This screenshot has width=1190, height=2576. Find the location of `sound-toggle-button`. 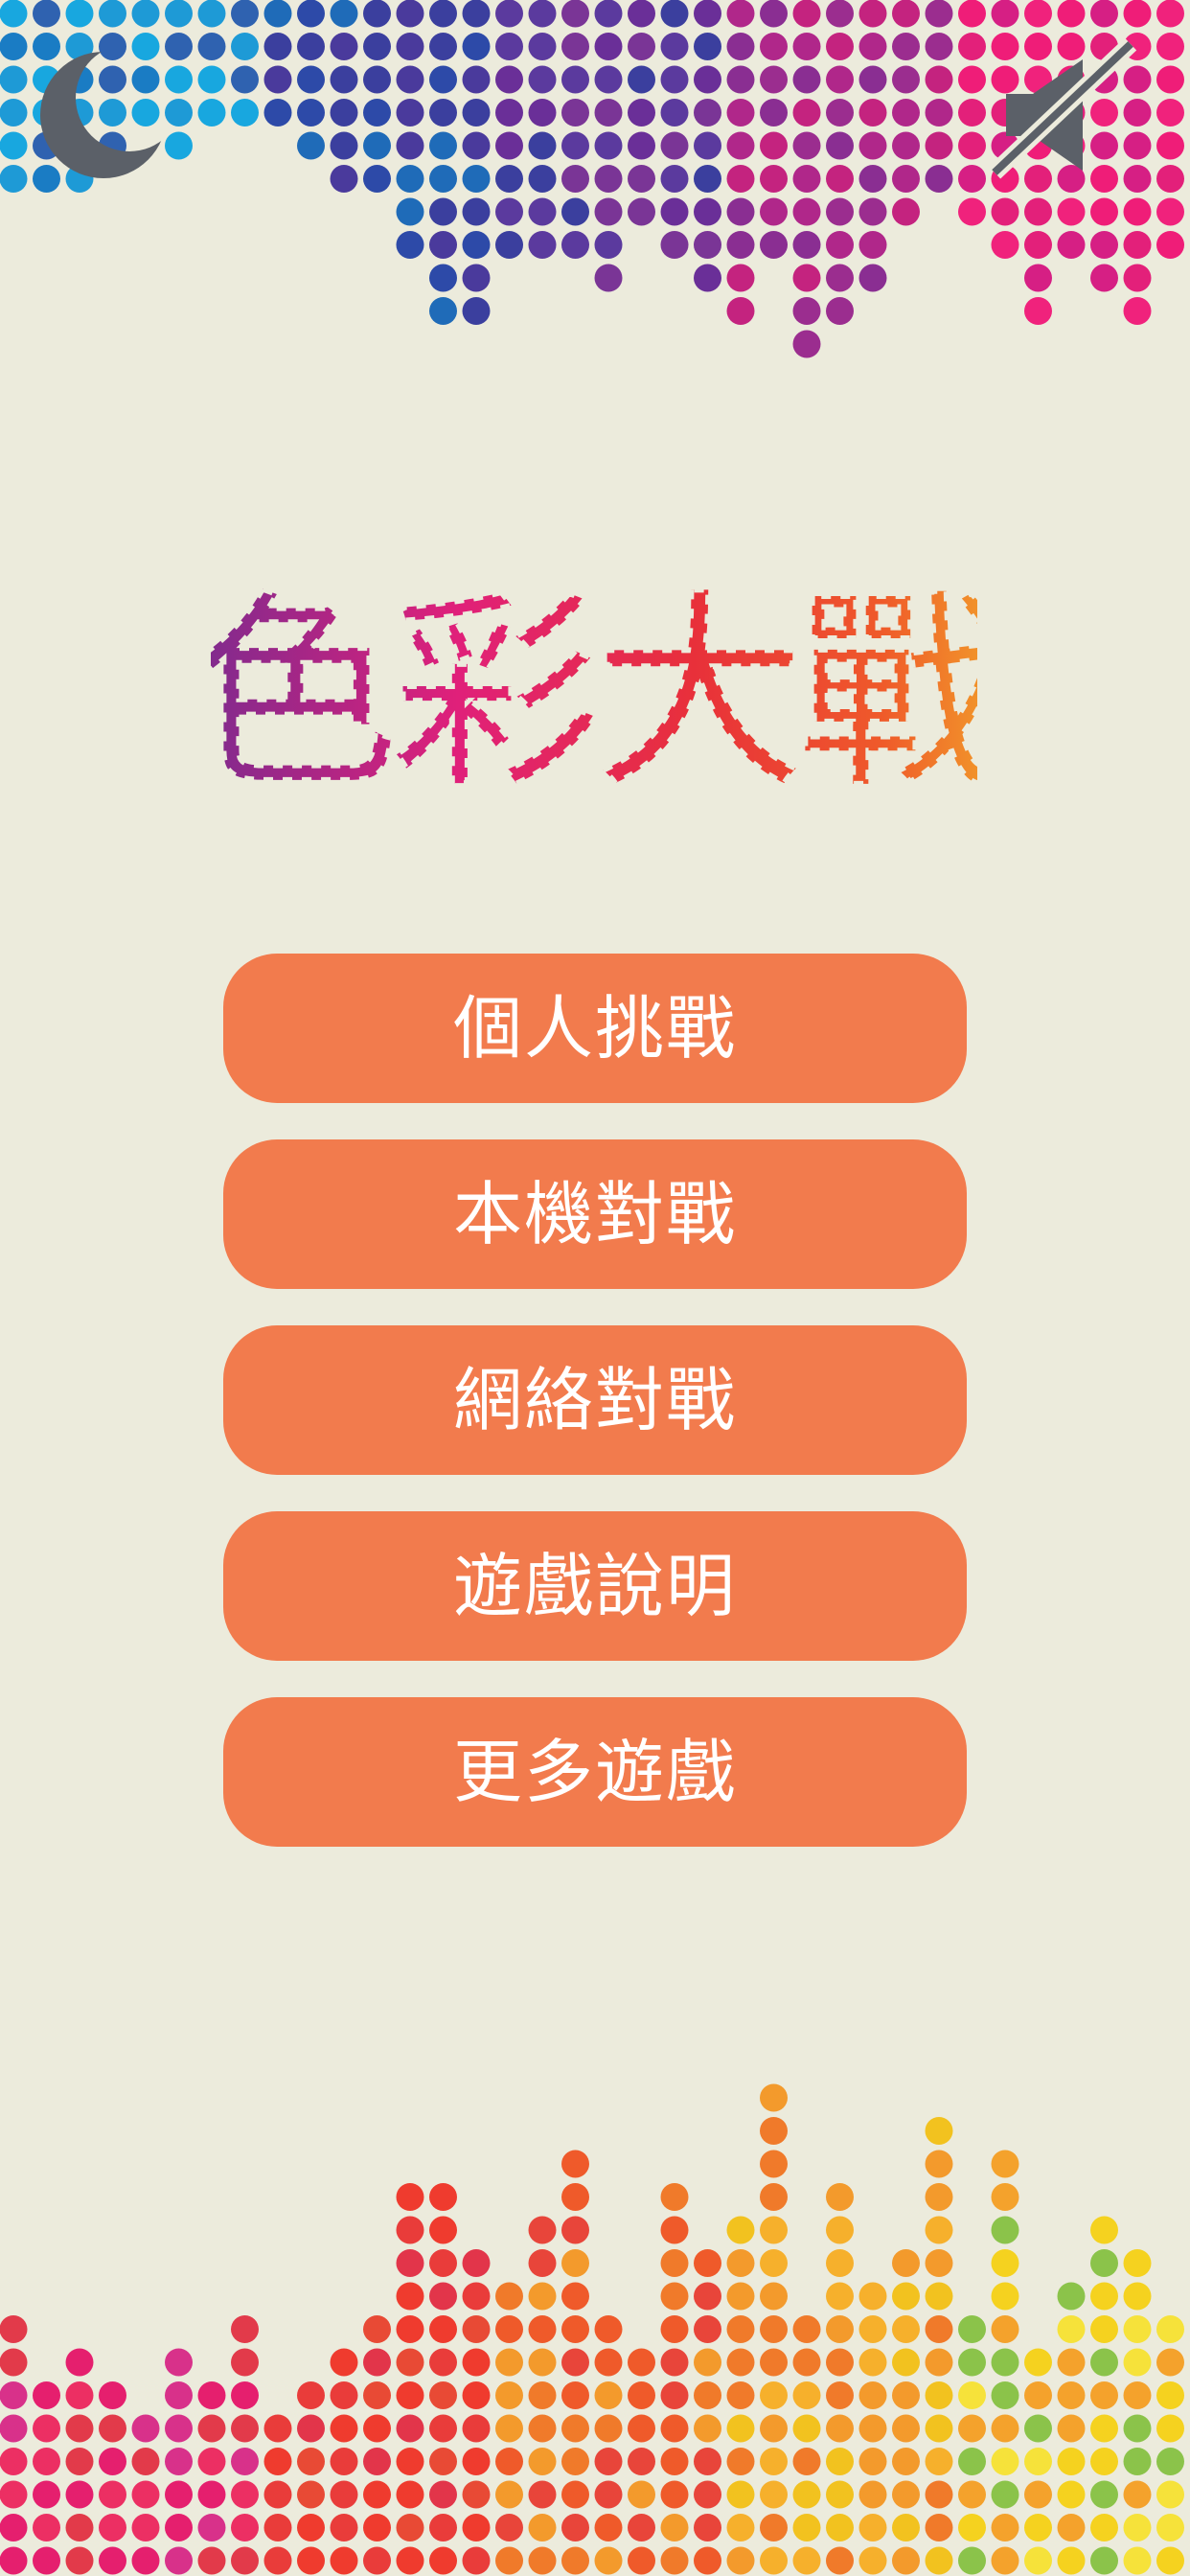

sound-toggle-button is located at coordinates (1059, 114).